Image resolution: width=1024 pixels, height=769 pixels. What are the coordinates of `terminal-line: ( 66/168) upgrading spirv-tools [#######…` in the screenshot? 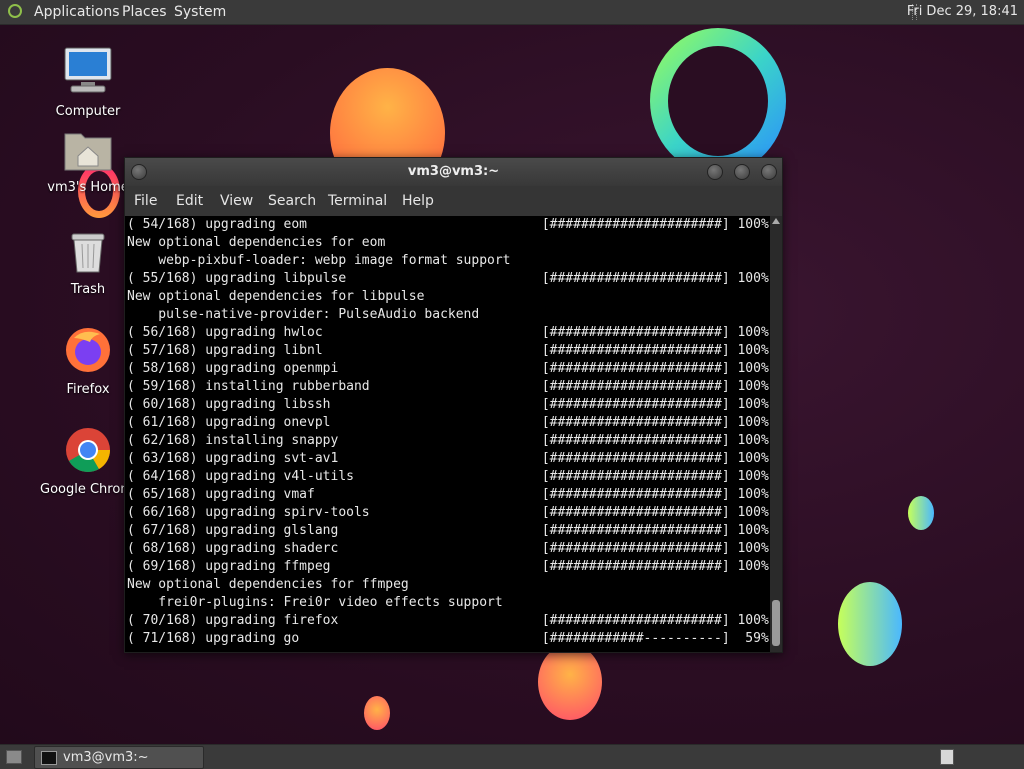 It's located at (448, 512).